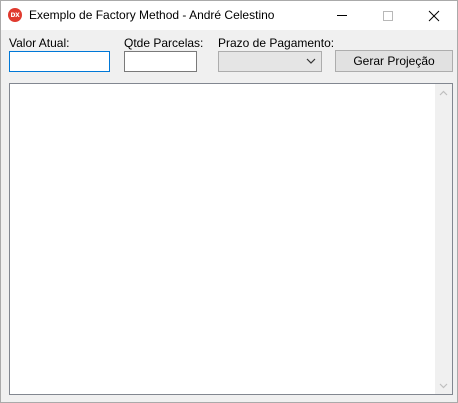 The image size is (458, 403). Describe the element at coordinates (443, 239) in the screenshot. I see `vertical-scrollbar` at that location.